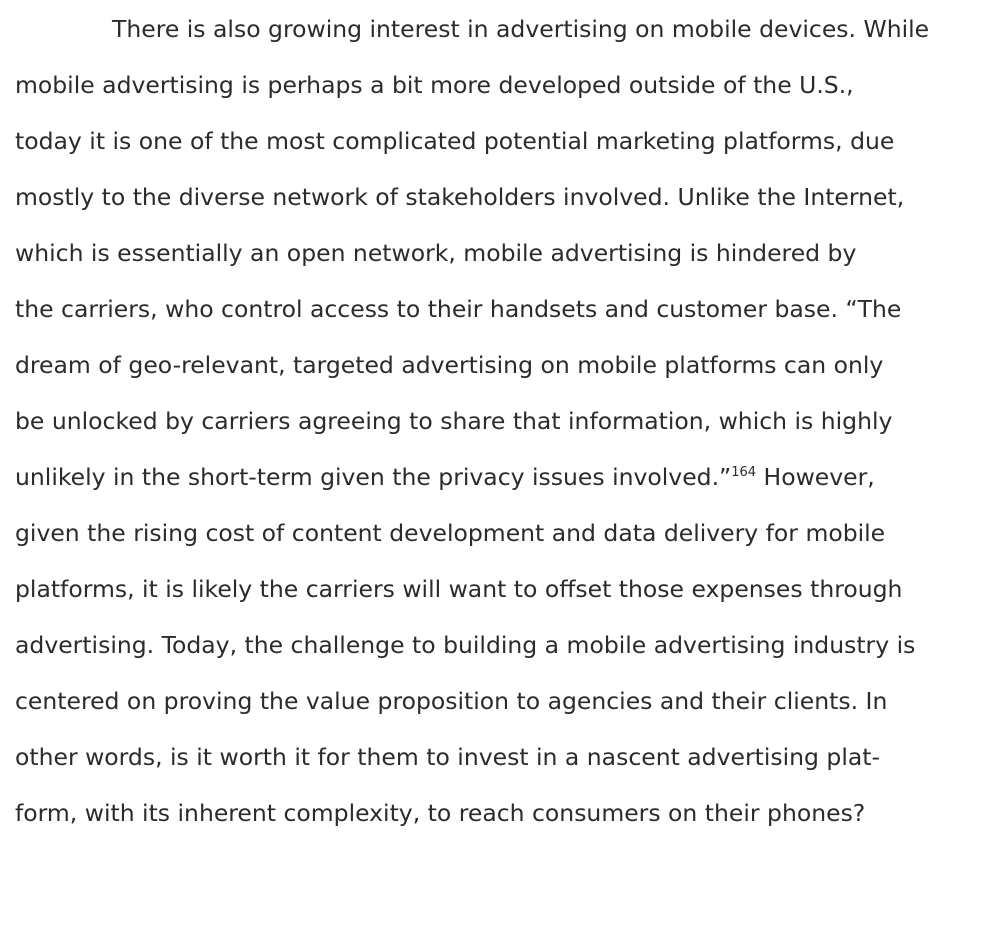 The image size is (988, 932). Describe the element at coordinates (815, 477) in the screenshot. I see `text-segment: However,` at that location.